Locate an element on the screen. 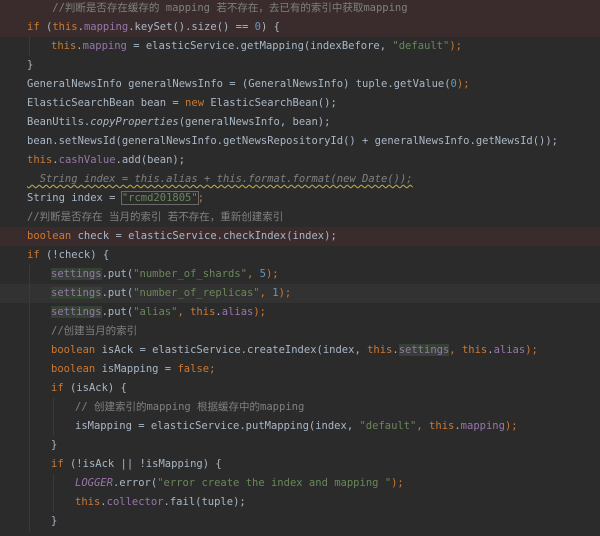 The height and width of the screenshot is (536, 600). code-token: ( is located at coordinates (46, 27).